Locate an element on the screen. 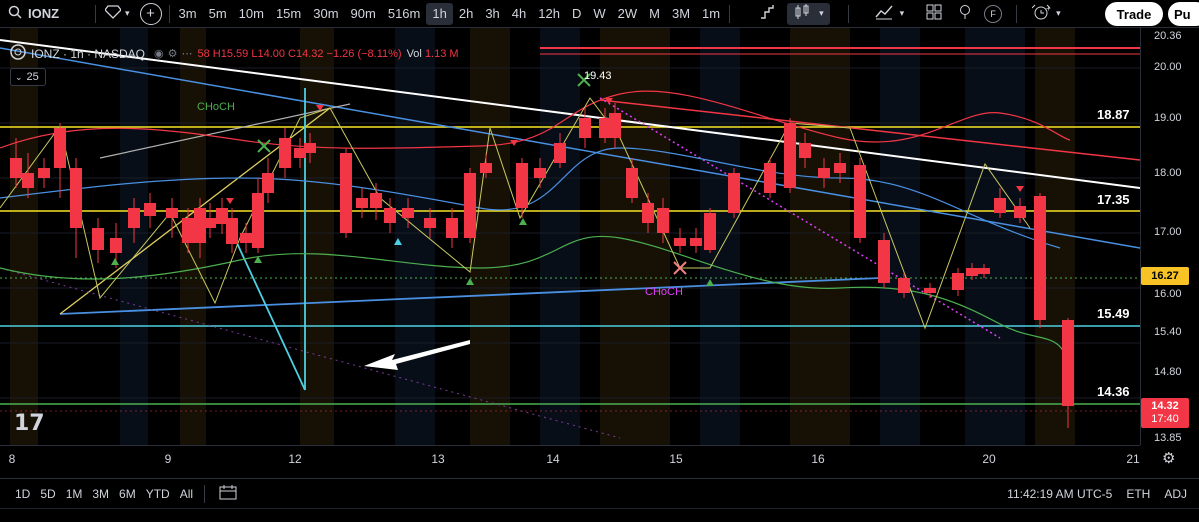  tradingview-logo: 17 is located at coordinates (29, 423).